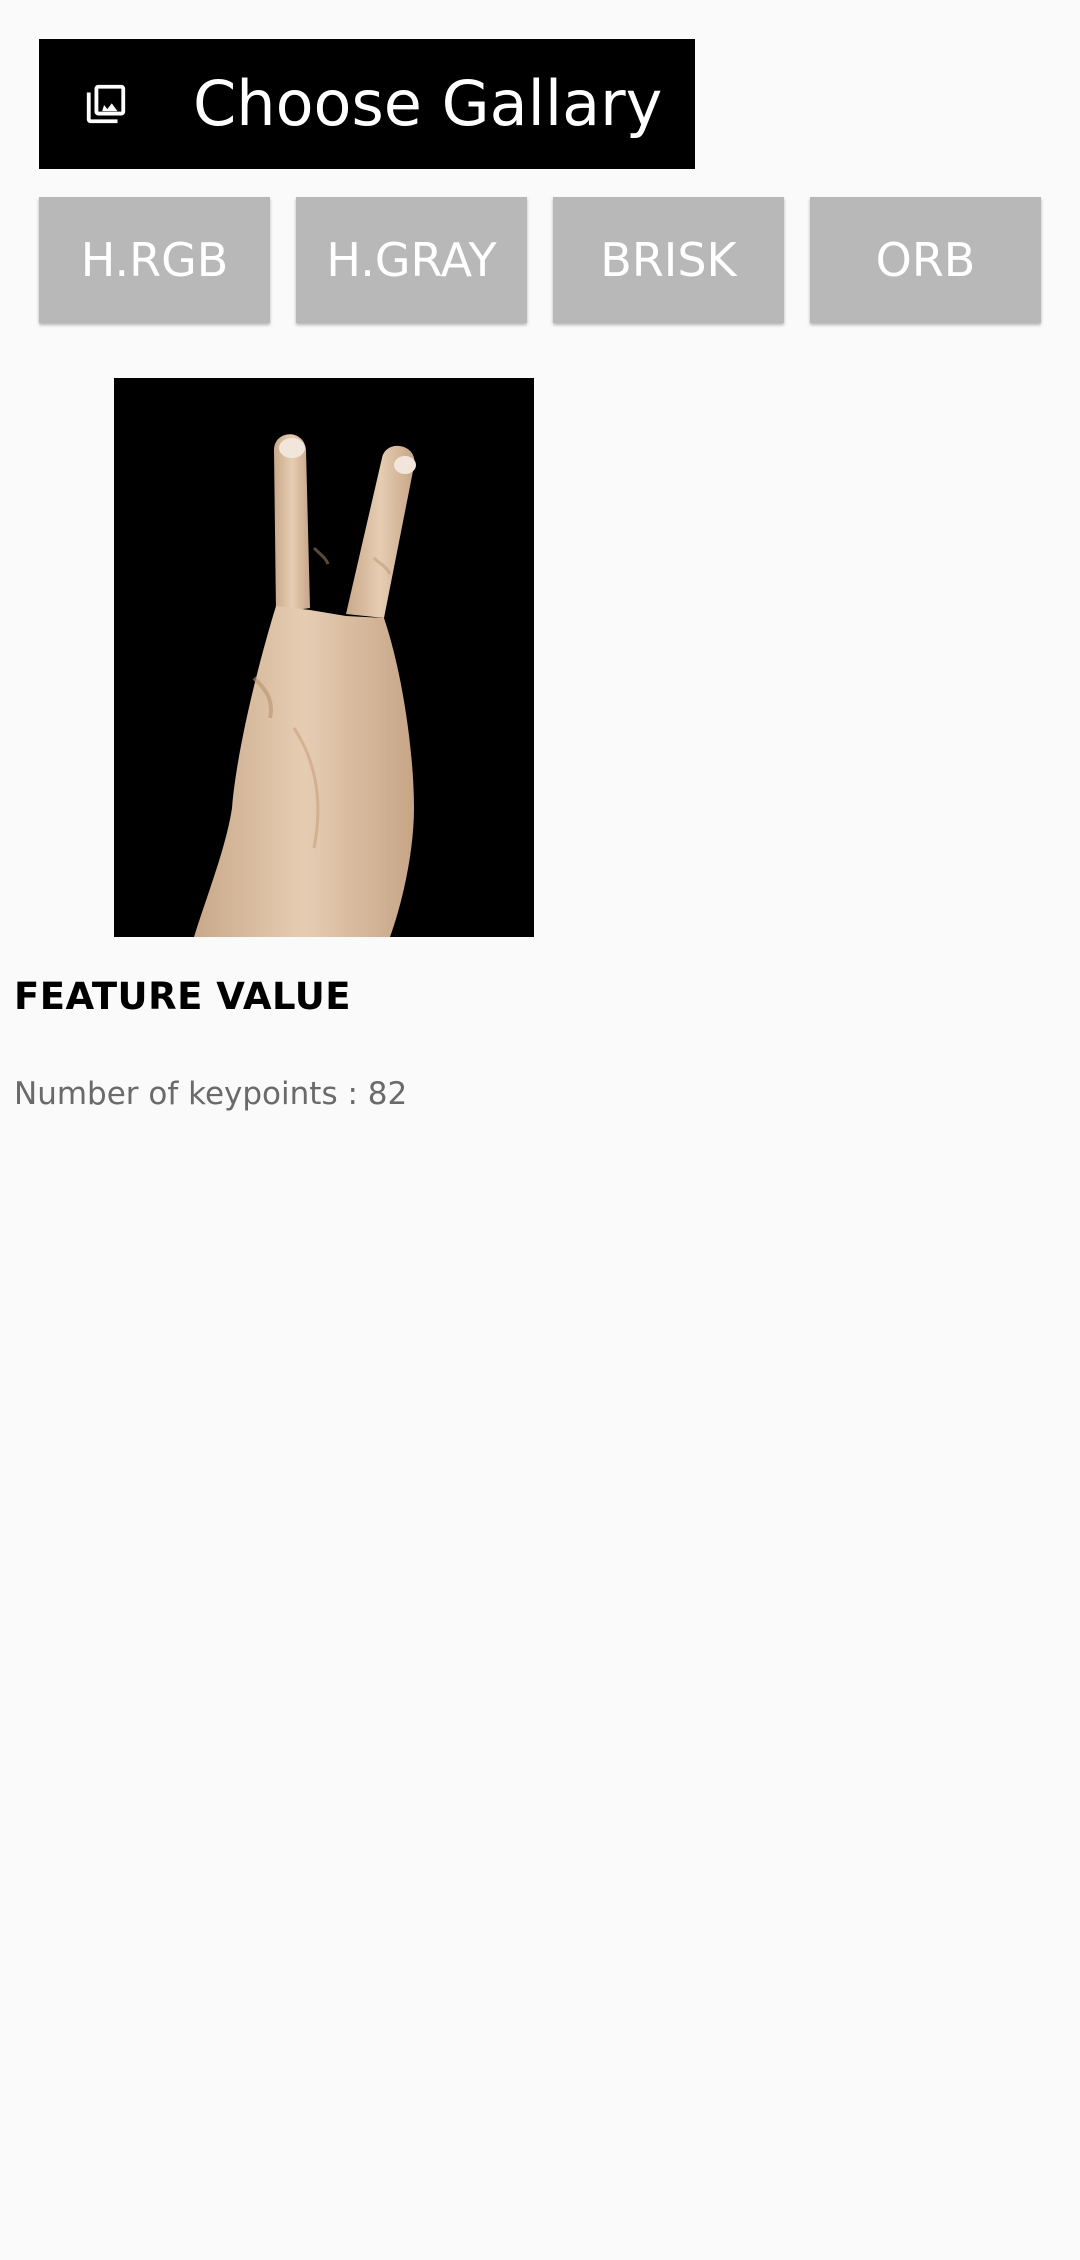 This screenshot has width=1080, height=2260. Describe the element at coordinates (154, 260) in the screenshot. I see `hrgb-button: H.RGB` at that location.